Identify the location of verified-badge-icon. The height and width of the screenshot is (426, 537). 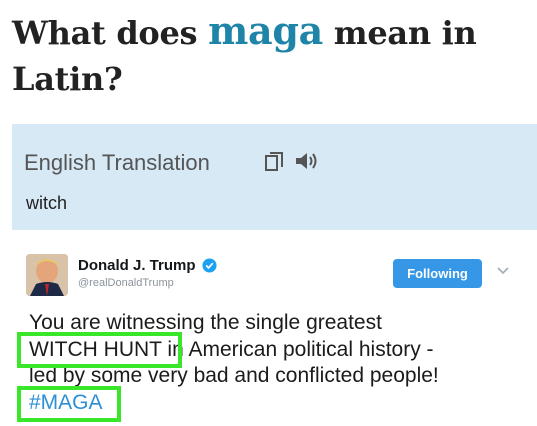
(209, 265).